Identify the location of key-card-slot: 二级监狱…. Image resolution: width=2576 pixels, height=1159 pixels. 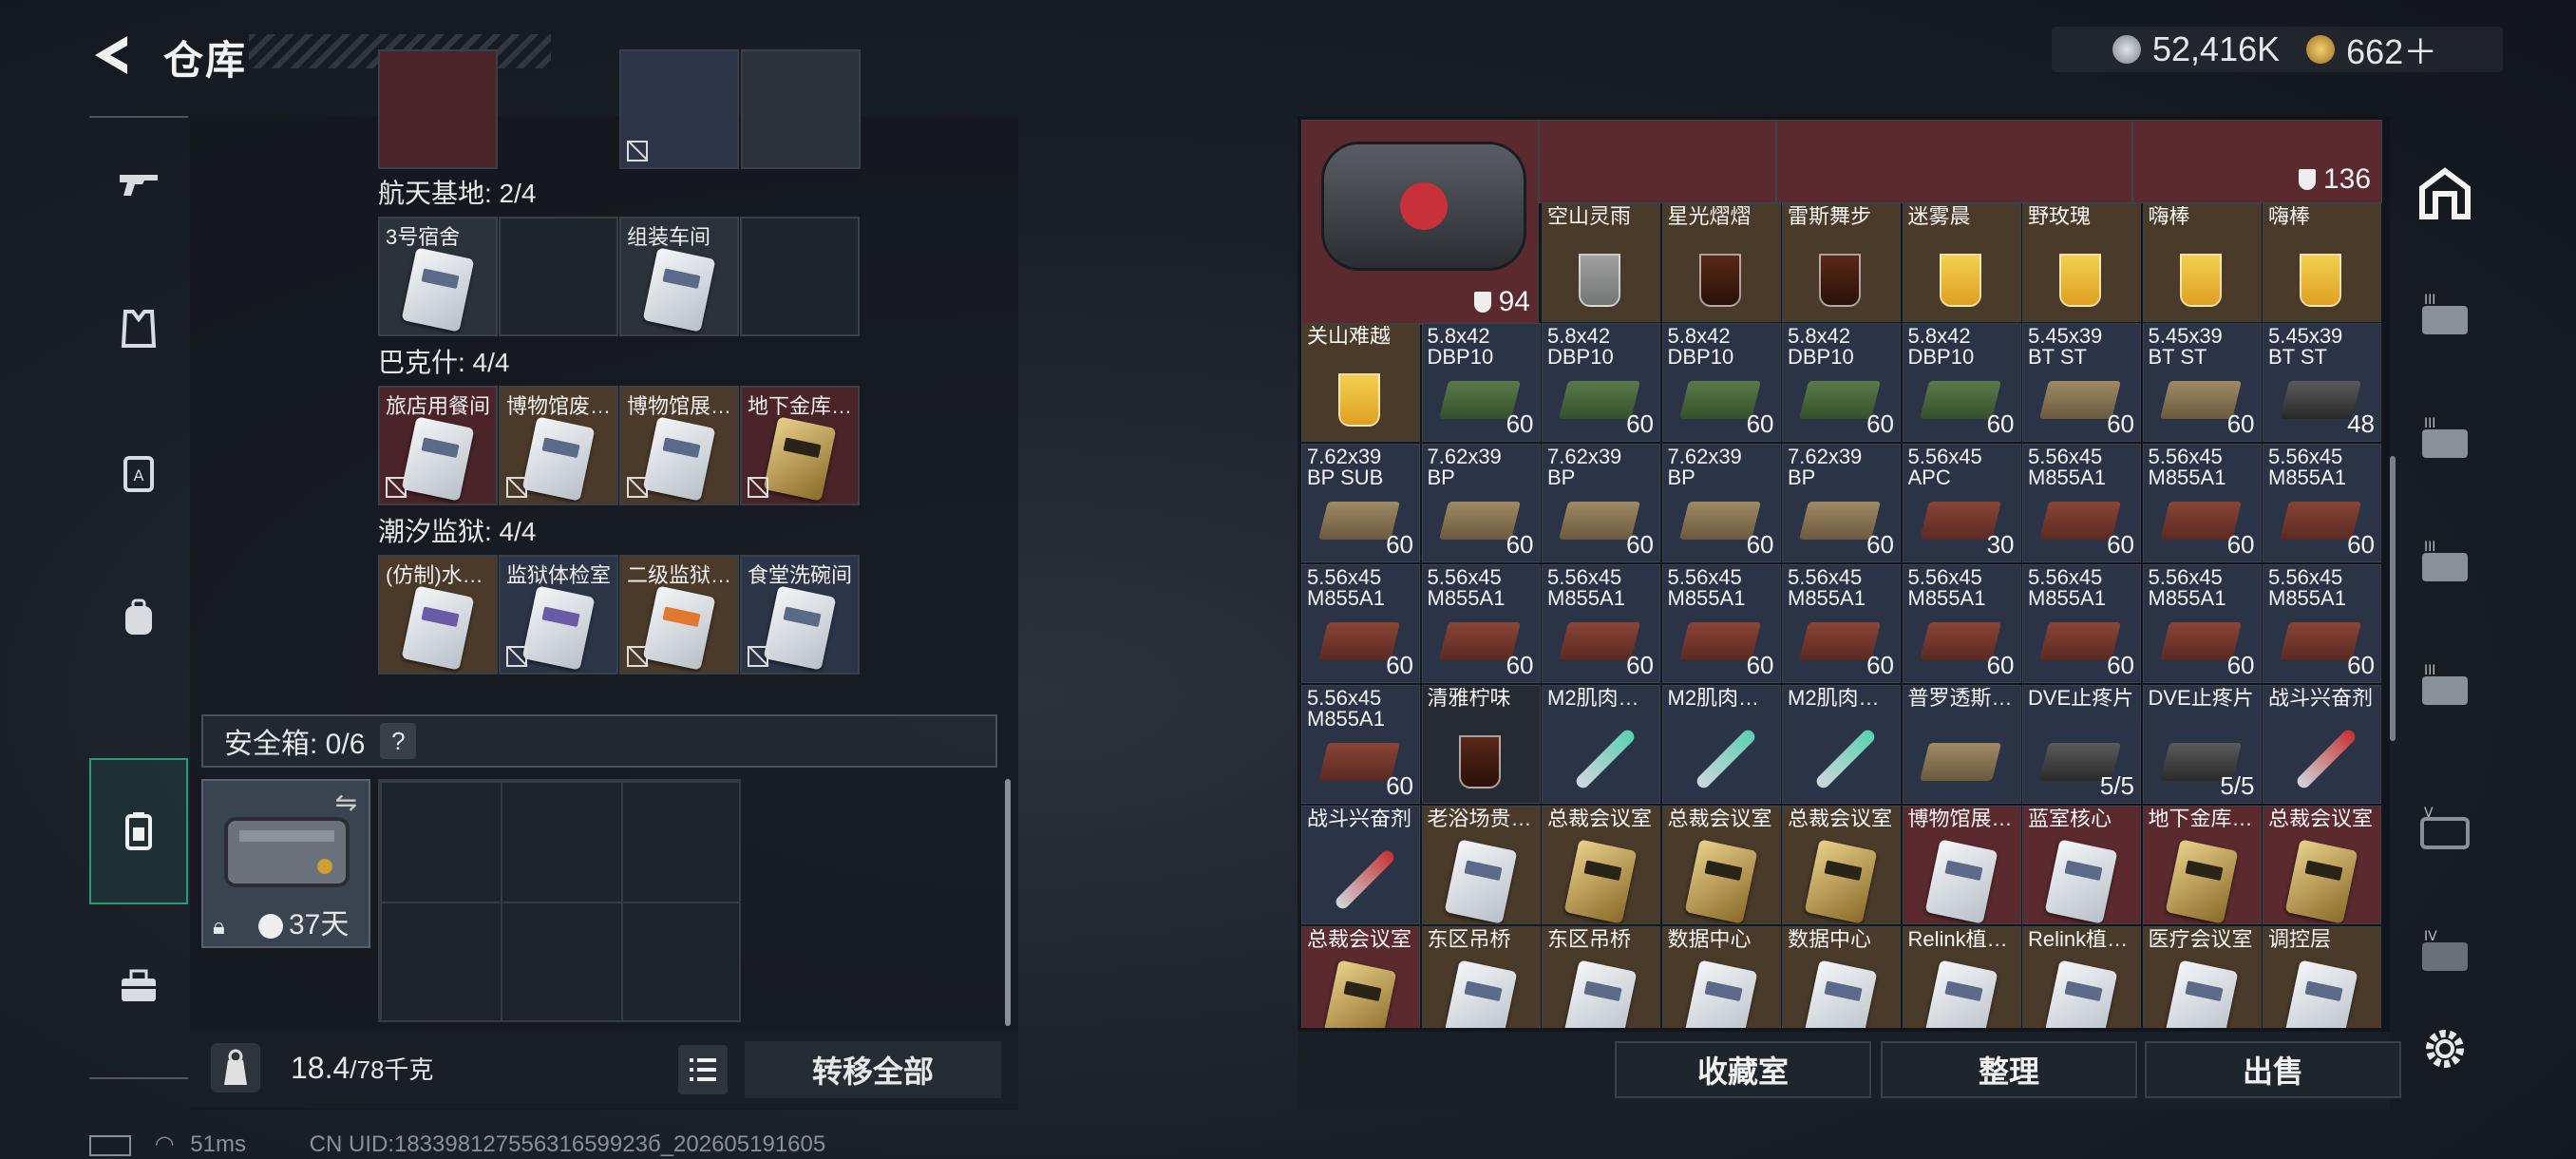
(679, 614).